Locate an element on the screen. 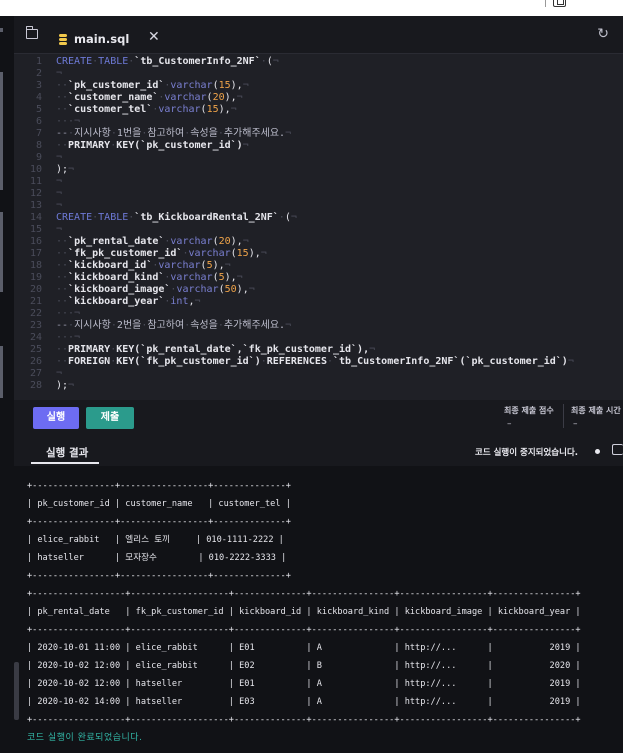 This screenshot has width=623, height=753. code-line: 3 ··`pk_customer_id`·varchar(15),¬ is located at coordinates (318, 86).